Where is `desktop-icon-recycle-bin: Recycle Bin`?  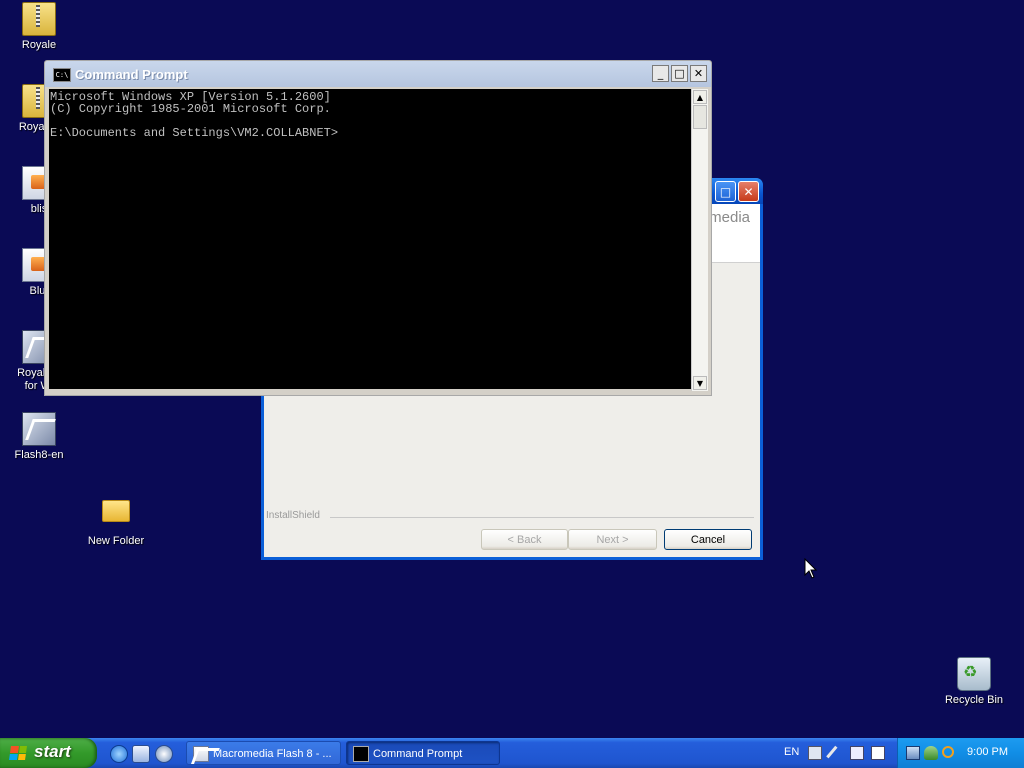
desktop-icon-recycle-bin: Recycle Bin is located at coordinates (974, 682).